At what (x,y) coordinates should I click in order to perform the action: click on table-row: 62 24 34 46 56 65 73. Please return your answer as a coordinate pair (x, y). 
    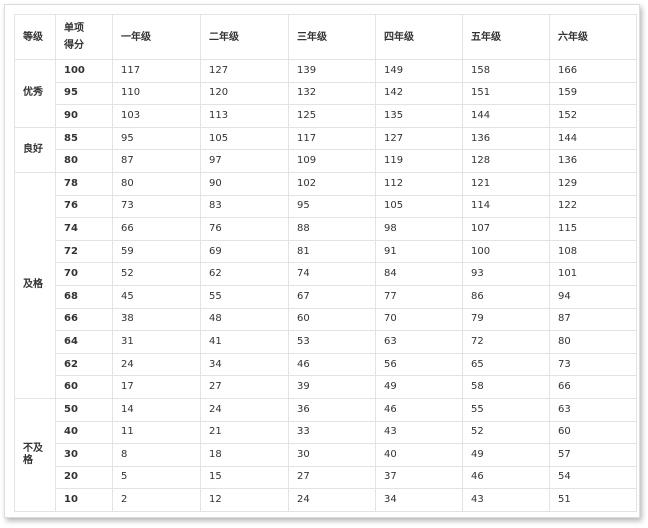
    Looking at the image, I should click on (326, 364).